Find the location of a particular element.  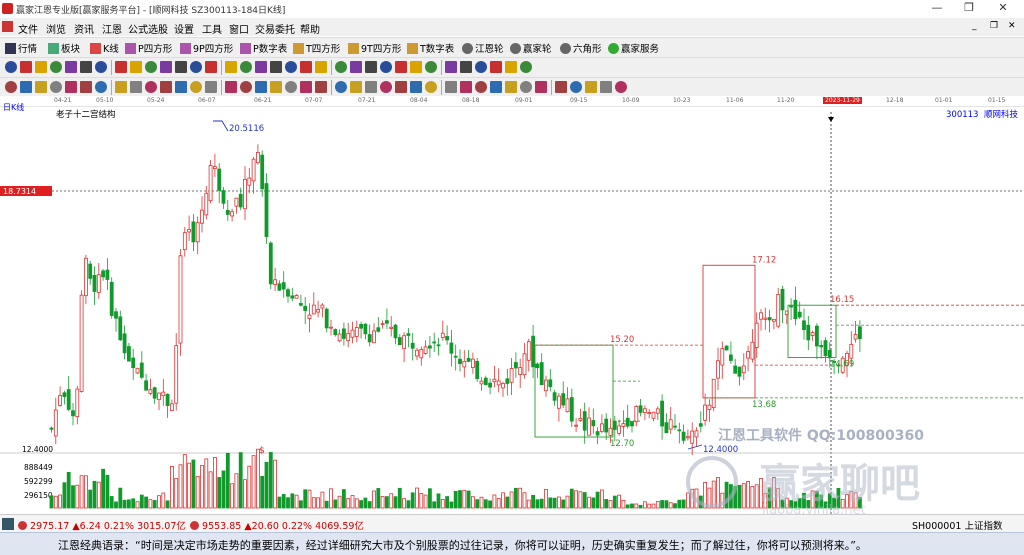

mdi-minimize-button: _ is located at coordinates (974, 26).